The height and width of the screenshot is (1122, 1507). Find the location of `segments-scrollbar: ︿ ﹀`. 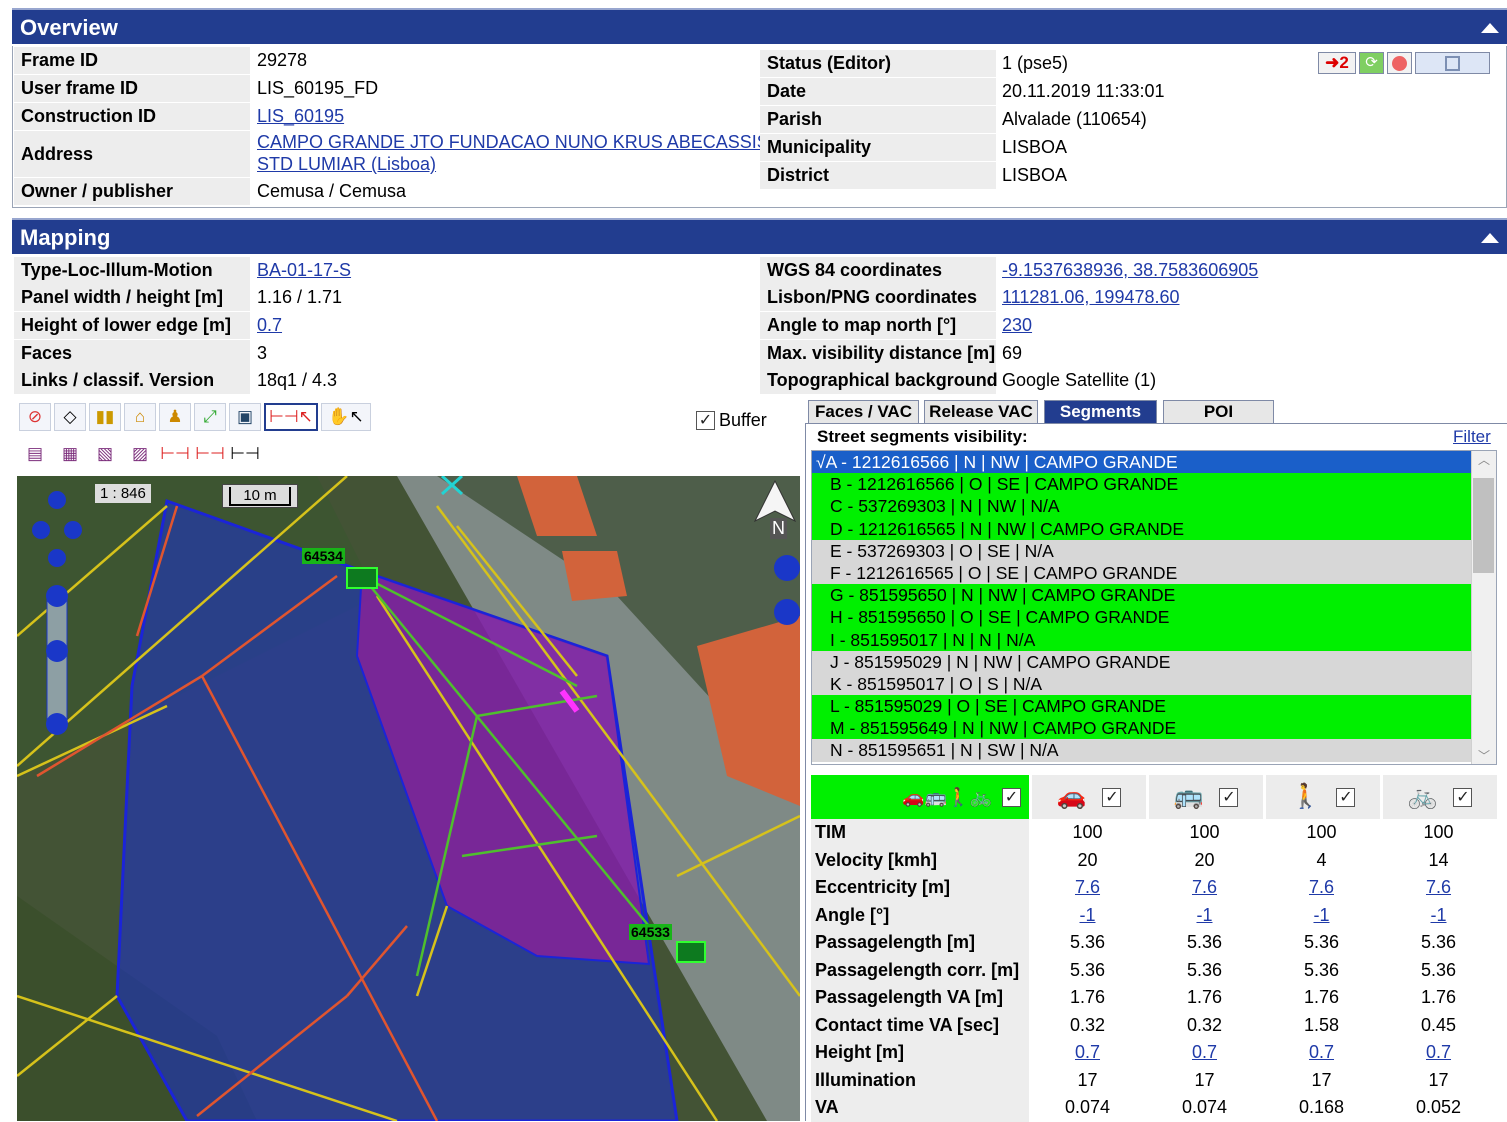

segments-scrollbar: ︿ ﹀ is located at coordinates (1483, 607).